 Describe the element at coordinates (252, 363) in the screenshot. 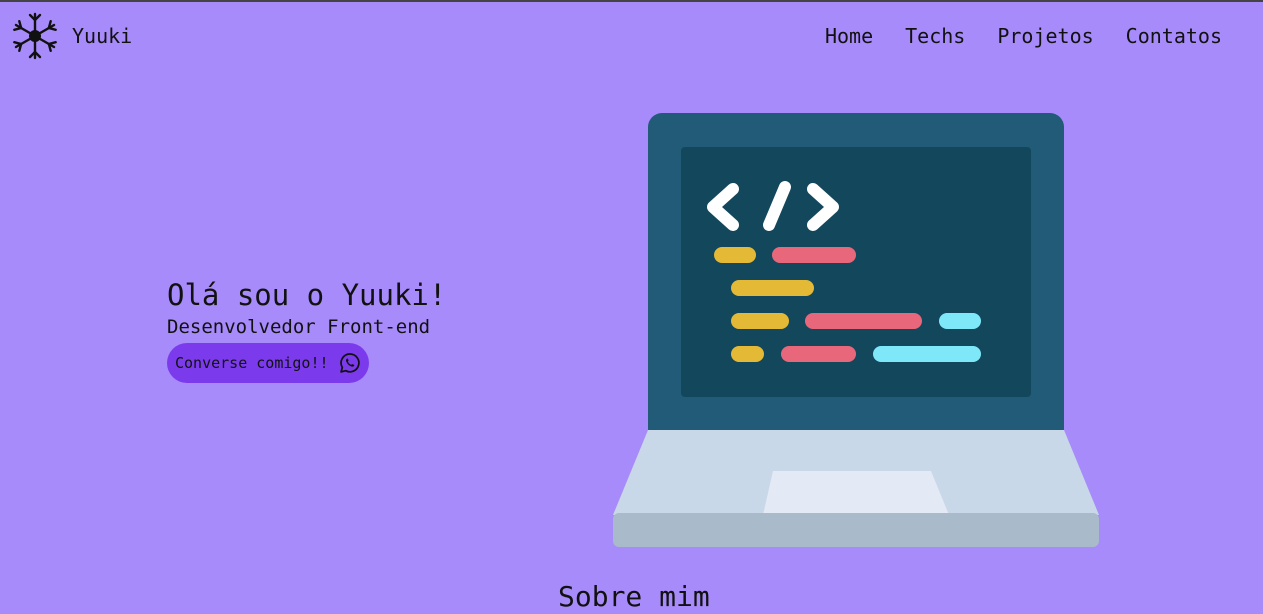

I see `contact-button-label: Converse comigo!!` at that location.